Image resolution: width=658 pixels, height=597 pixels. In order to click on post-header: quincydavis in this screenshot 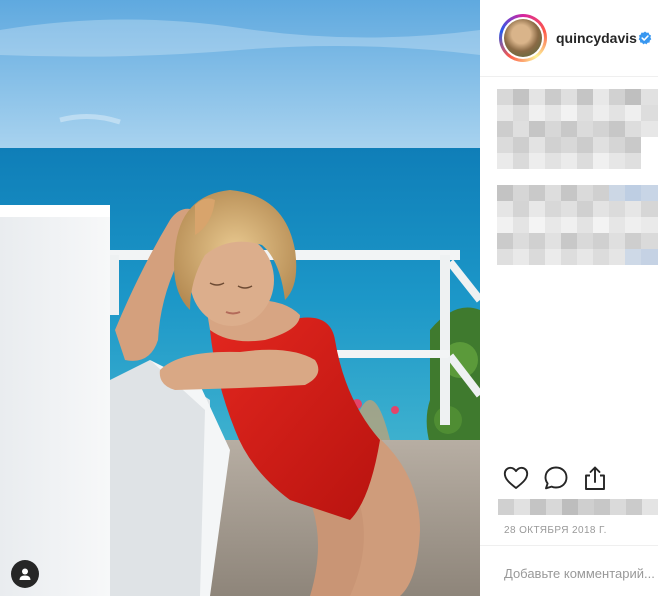, I will do `click(569, 38)`.